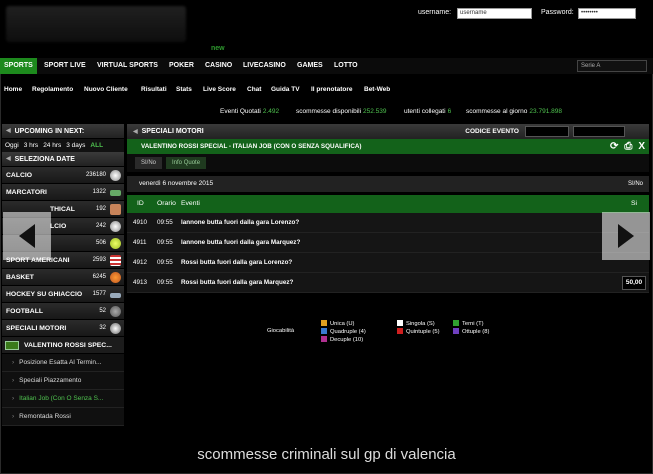 The height and width of the screenshot is (474, 653). What do you see at coordinates (96, 145) in the screenshot?
I see `filter-all: ALL` at bounding box center [96, 145].